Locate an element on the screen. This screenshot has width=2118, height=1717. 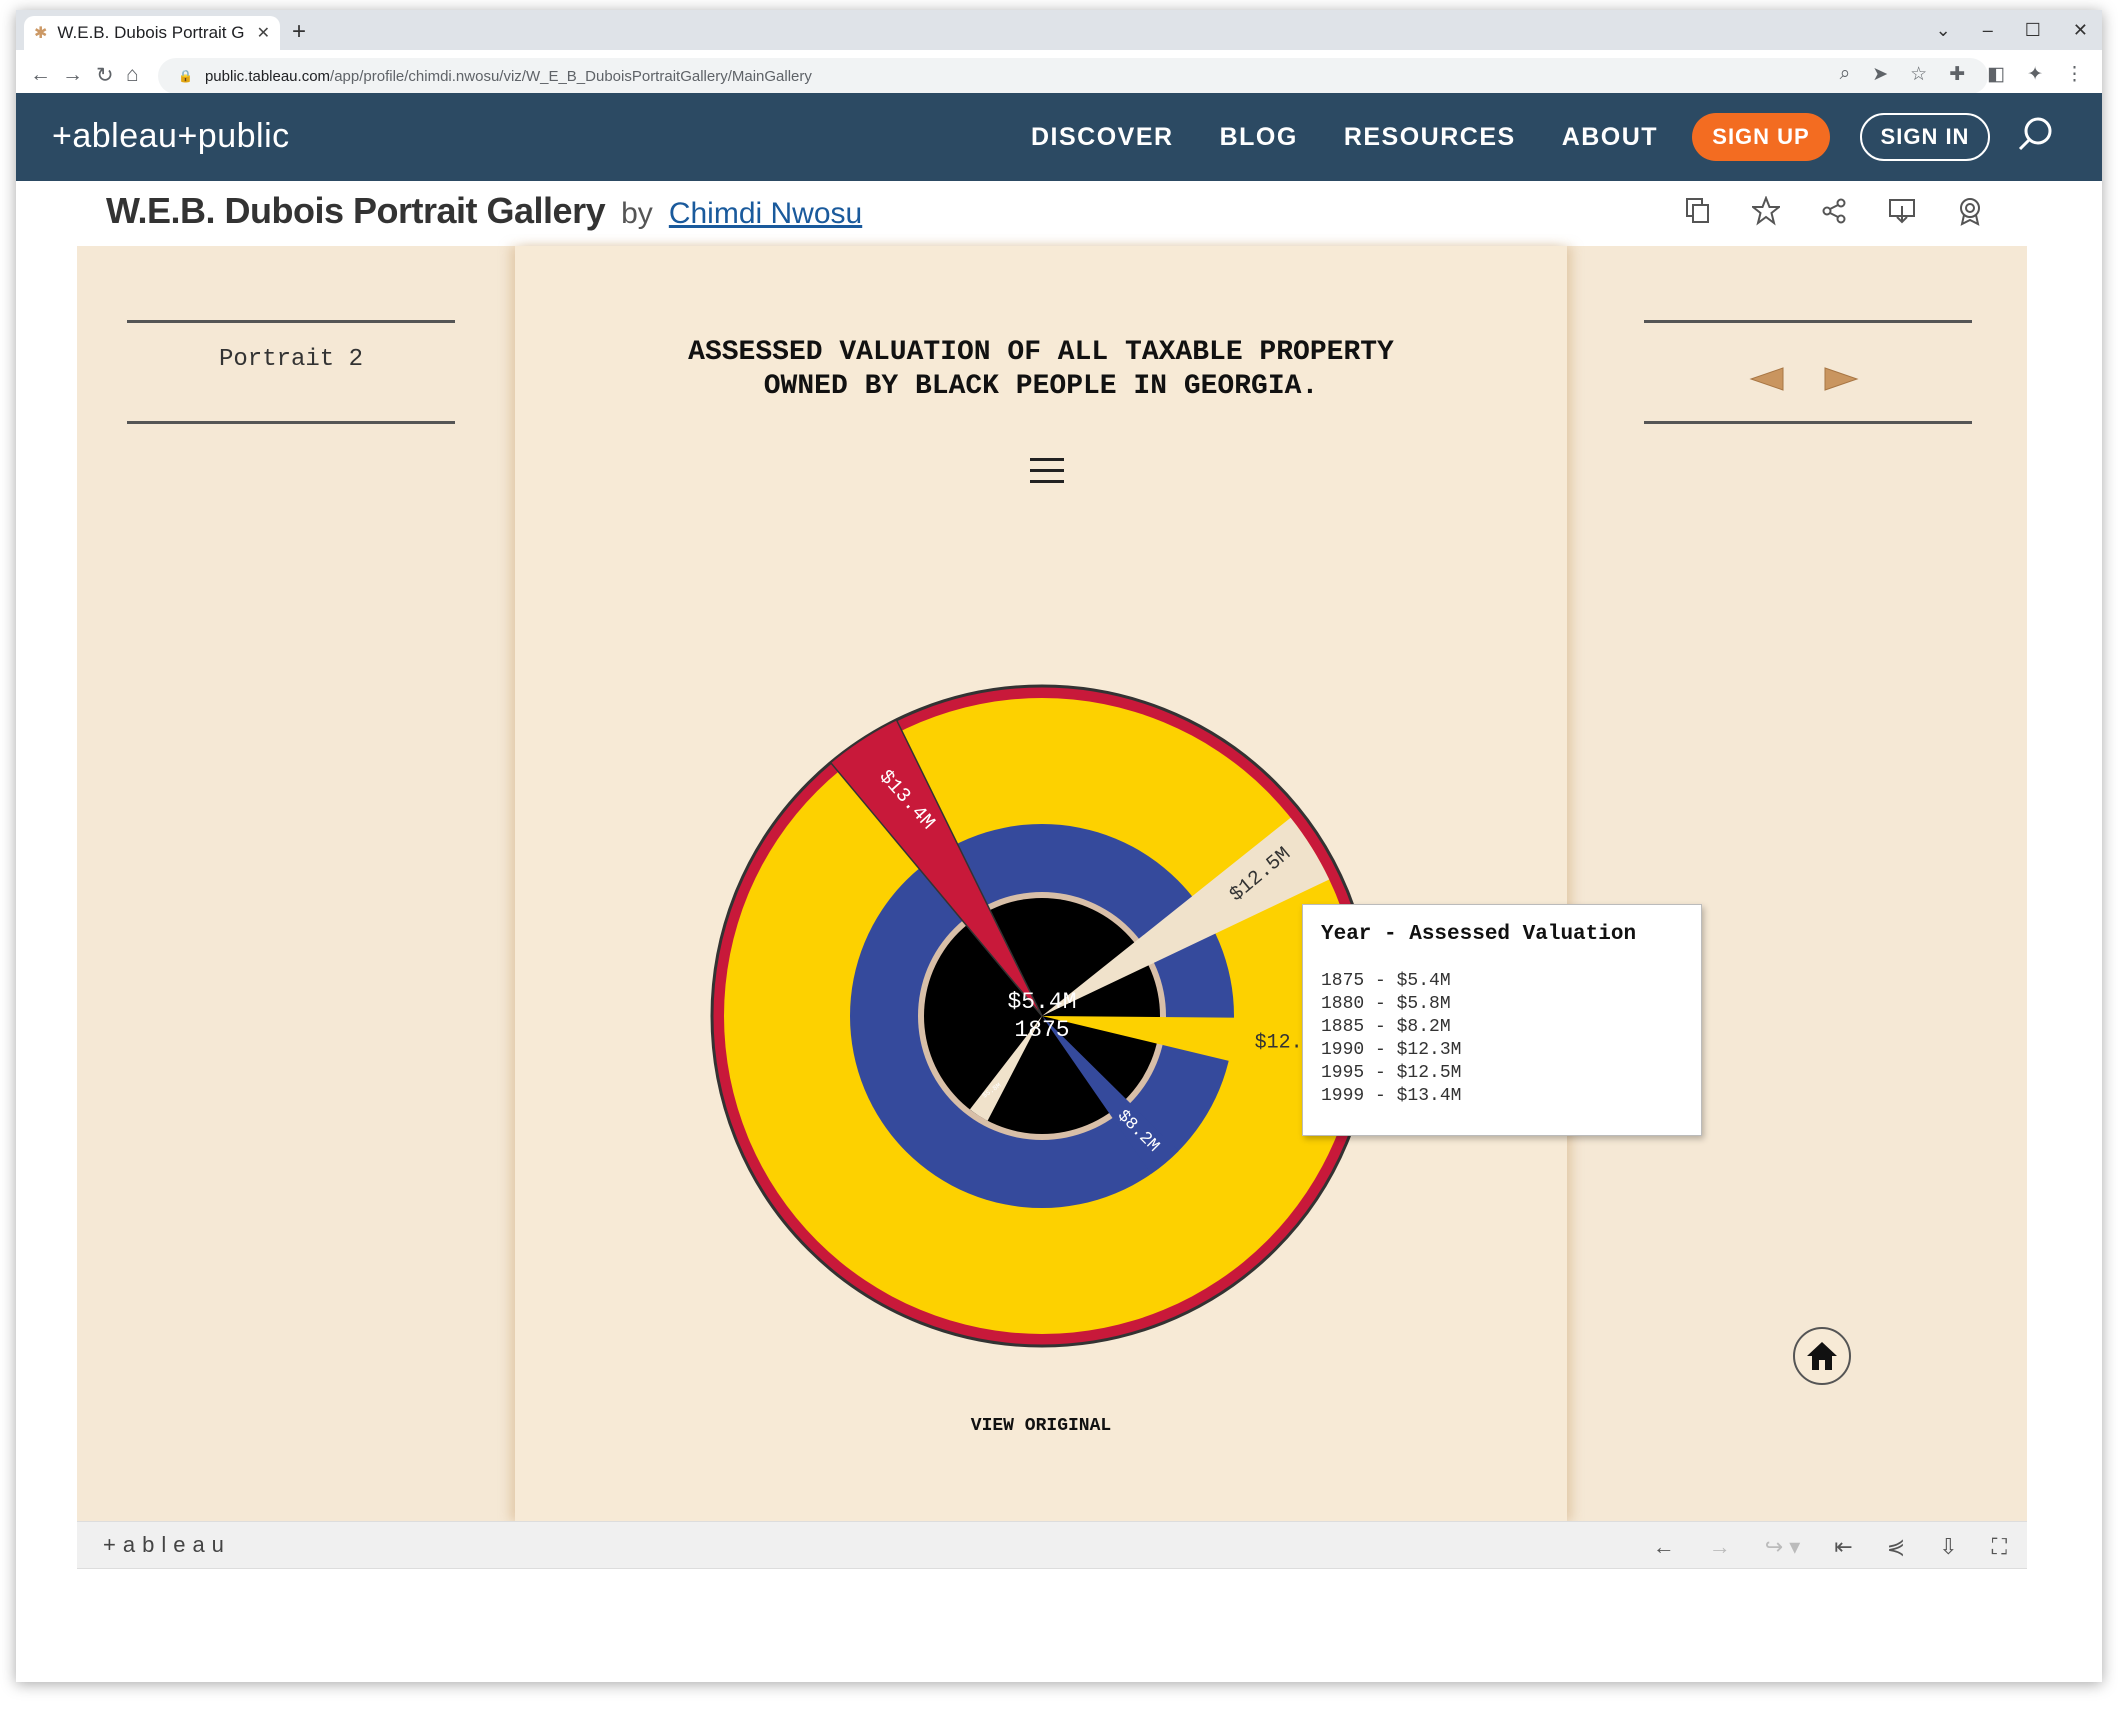
copy-icon is located at coordinates (1698, 211).